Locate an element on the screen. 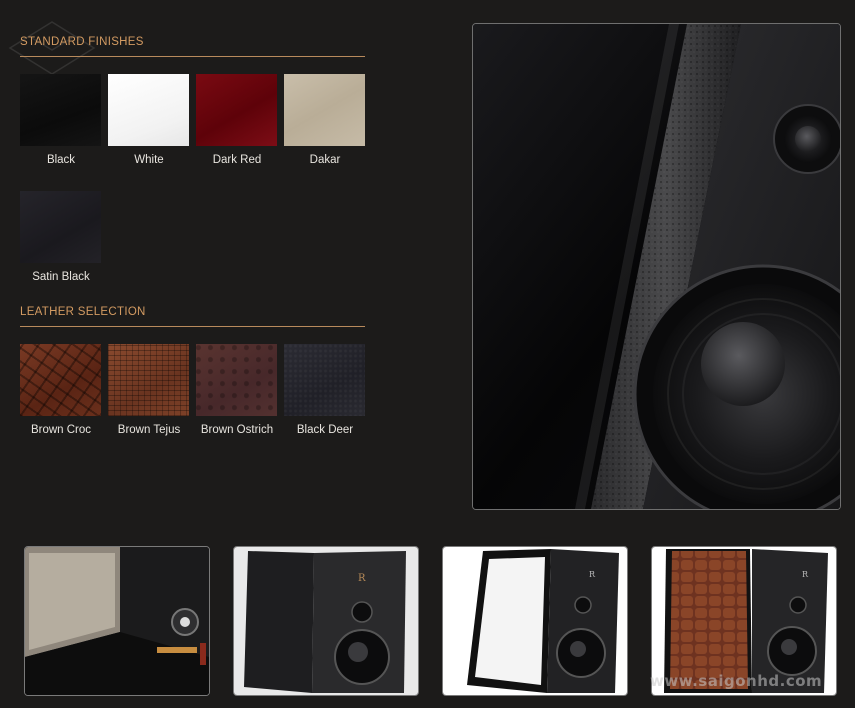 The width and height of the screenshot is (855, 708). swatch-label-dakar: Dakar is located at coordinates (325, 160).